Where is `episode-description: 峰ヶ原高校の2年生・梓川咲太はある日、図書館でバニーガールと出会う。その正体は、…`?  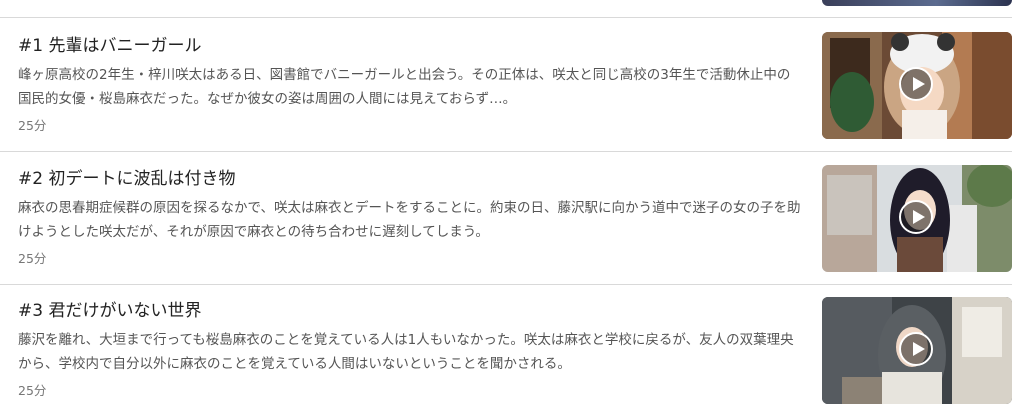 episode-description: 峰ヶ原高校の2年生・梓川咲太はある日、図書館でバニーガールと出会う。その正体は、… is located at coordinates (404, 87).